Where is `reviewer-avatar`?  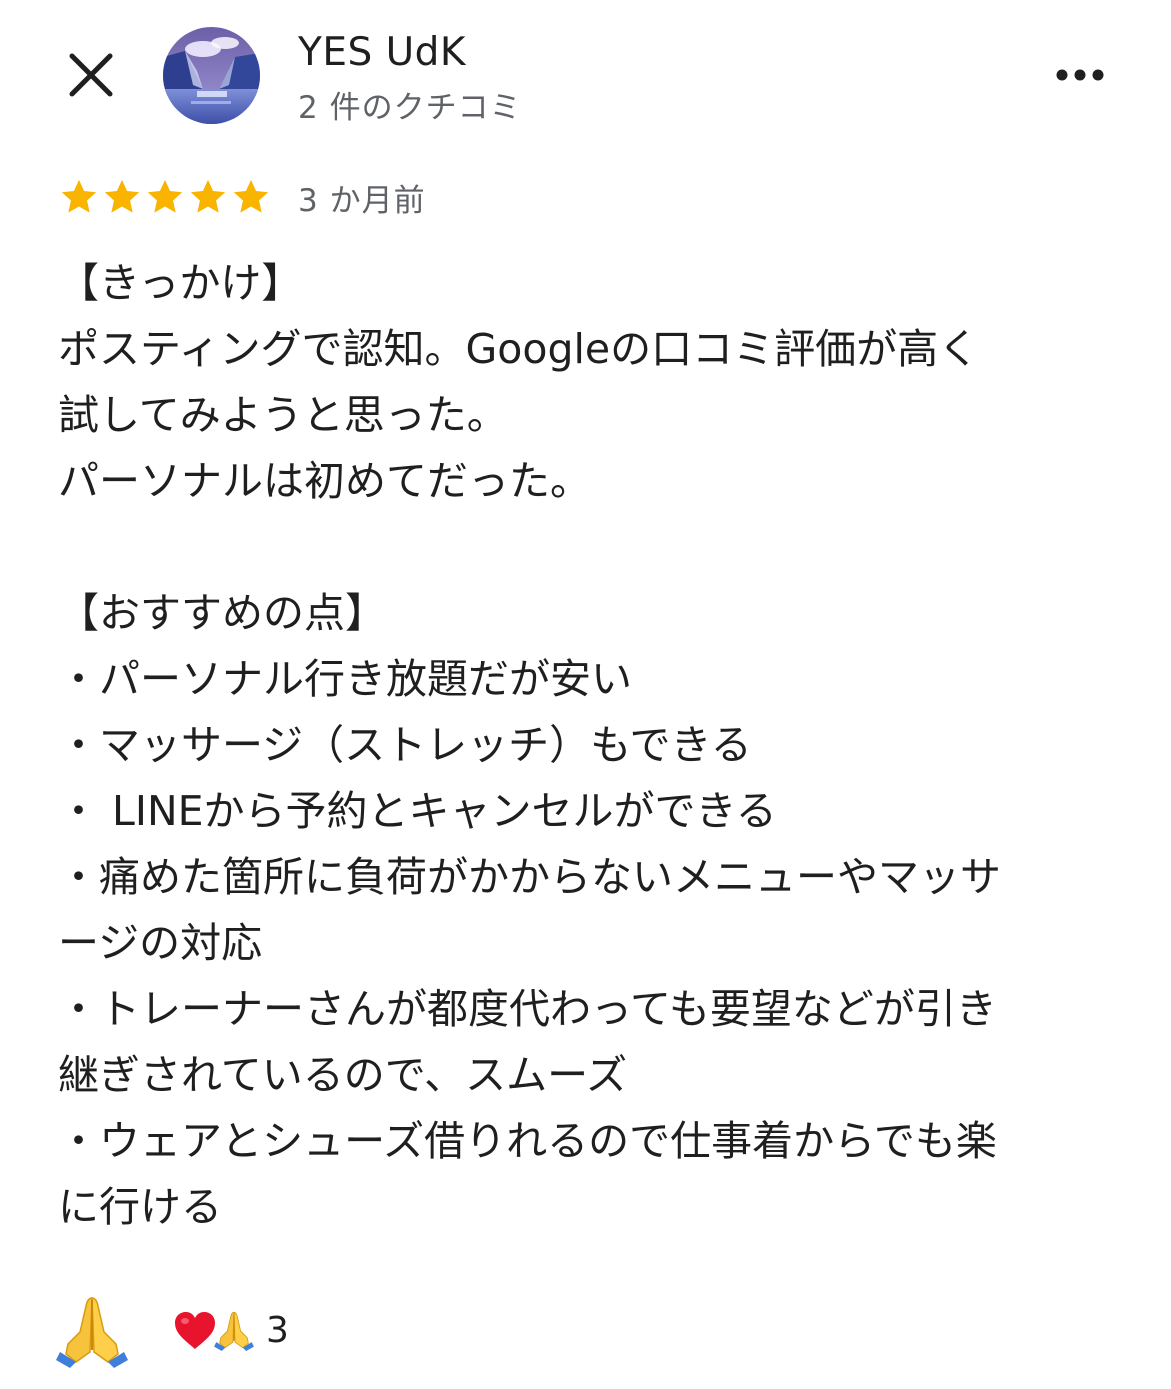 reviewer-avatar is located at coordinates (211, 75).